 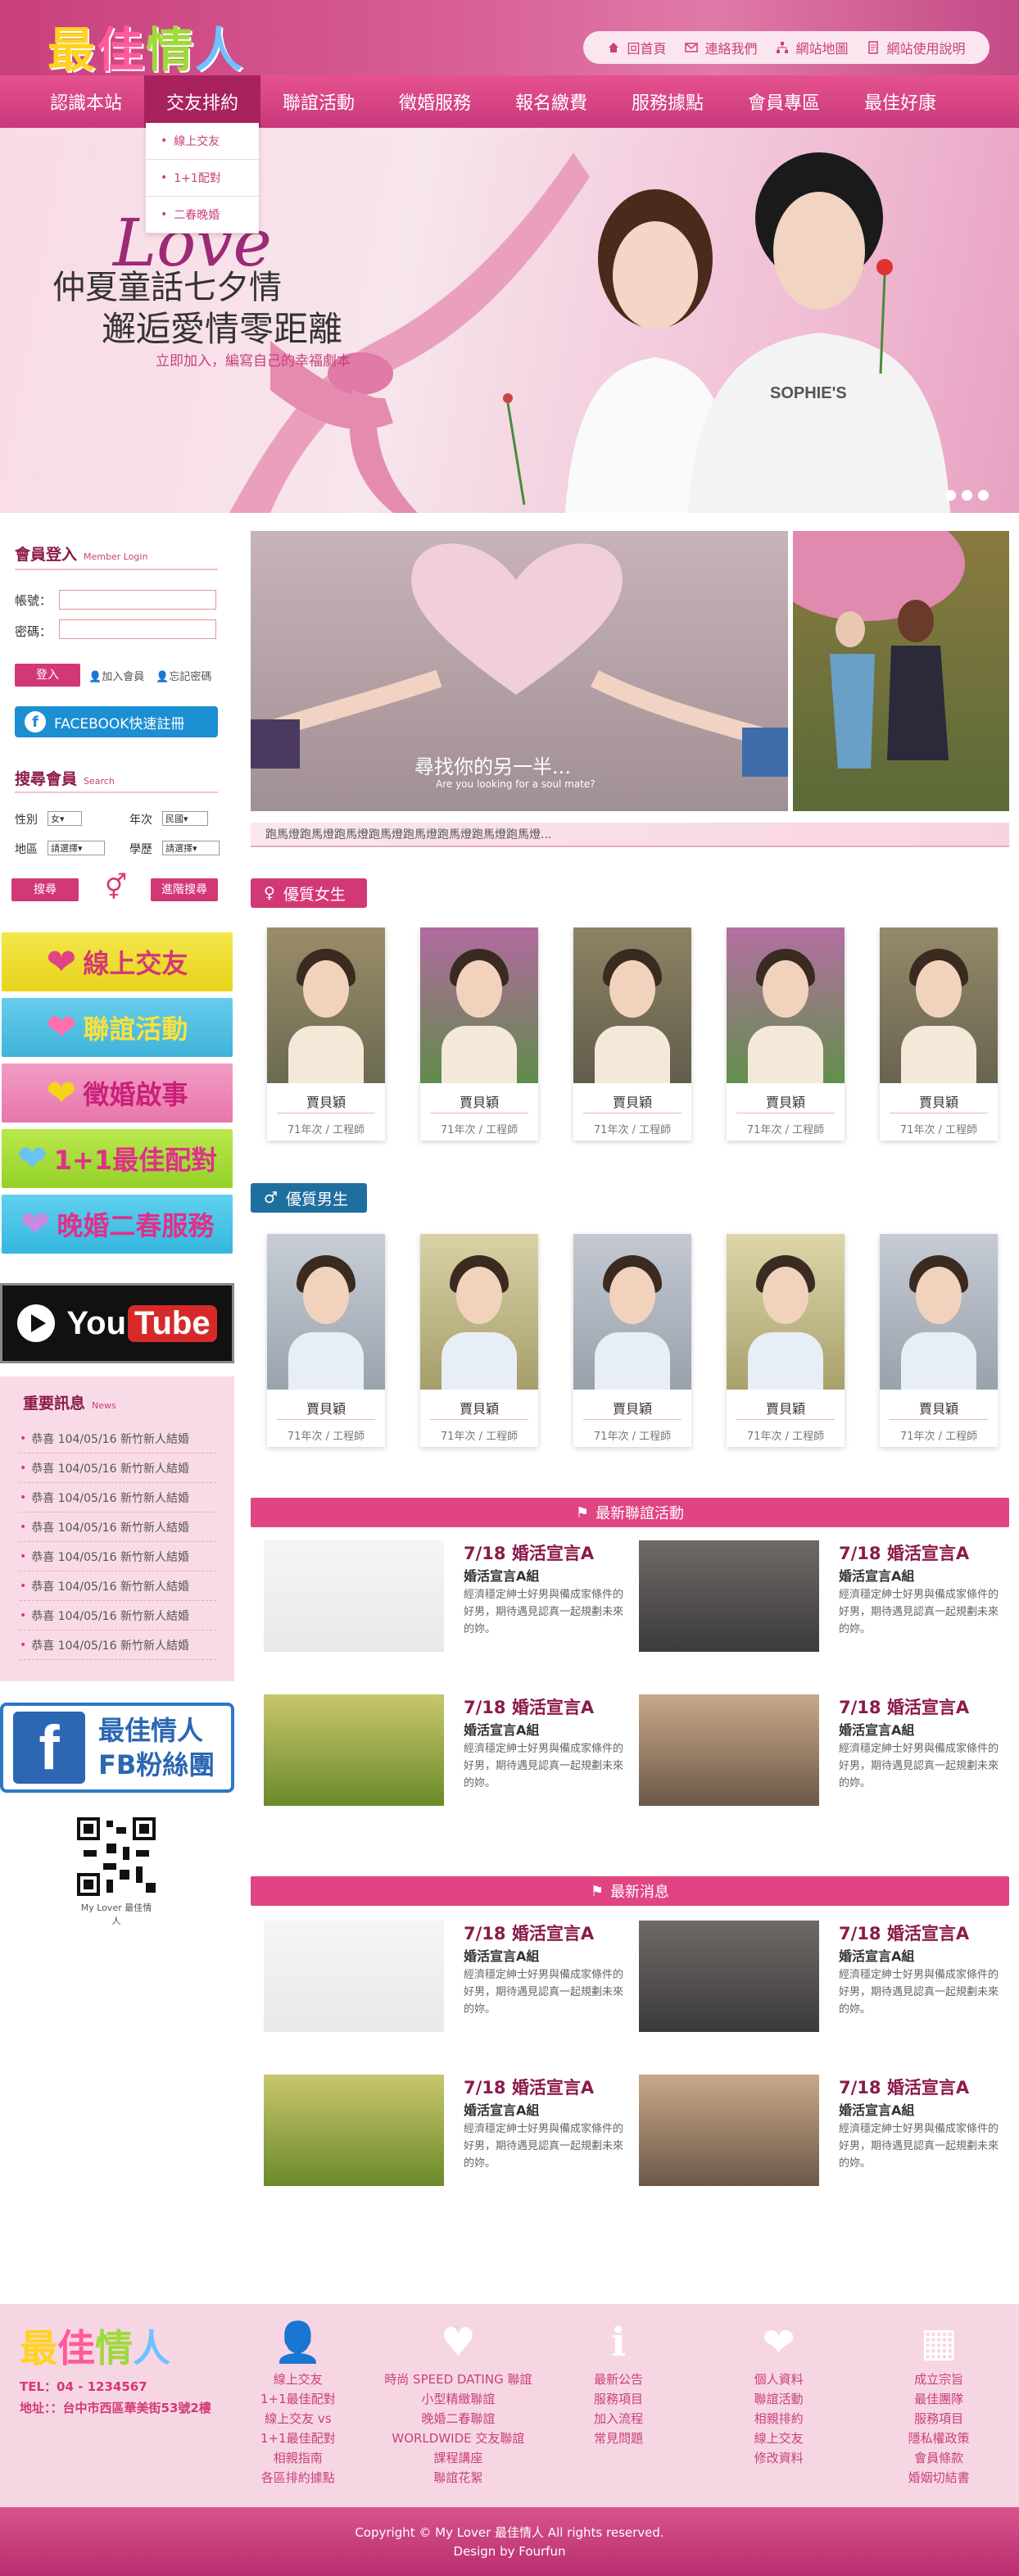 I want to click on nav-about: 認識本站, so click(x=86, y=101).